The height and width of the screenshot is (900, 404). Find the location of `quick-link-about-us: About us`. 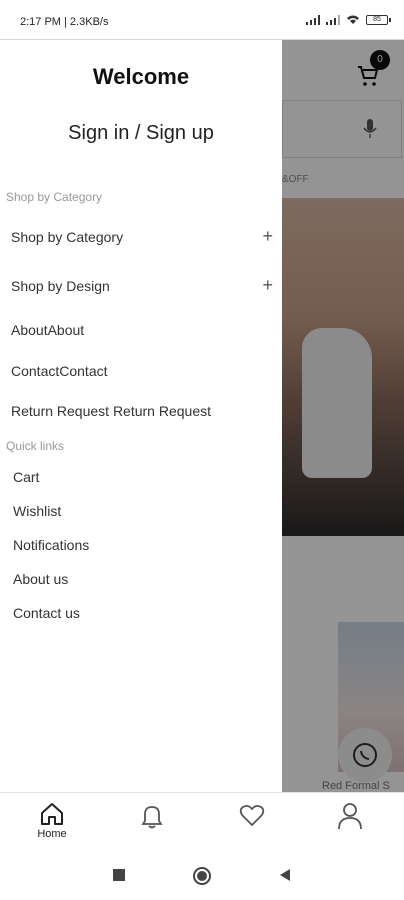

quick-link-about-us: About us is located at coordinates (40, 579).